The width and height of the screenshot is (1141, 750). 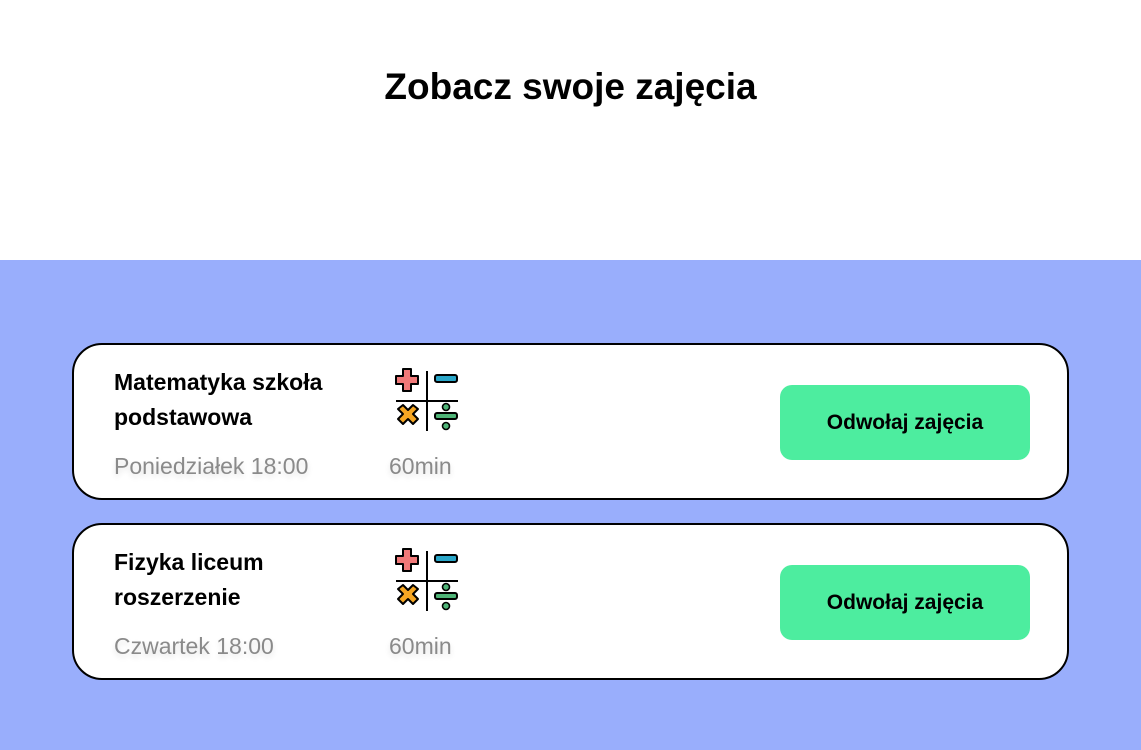 I want to click on page-title: Zobacz swoje zajęcia, so click(x=570, y=86).